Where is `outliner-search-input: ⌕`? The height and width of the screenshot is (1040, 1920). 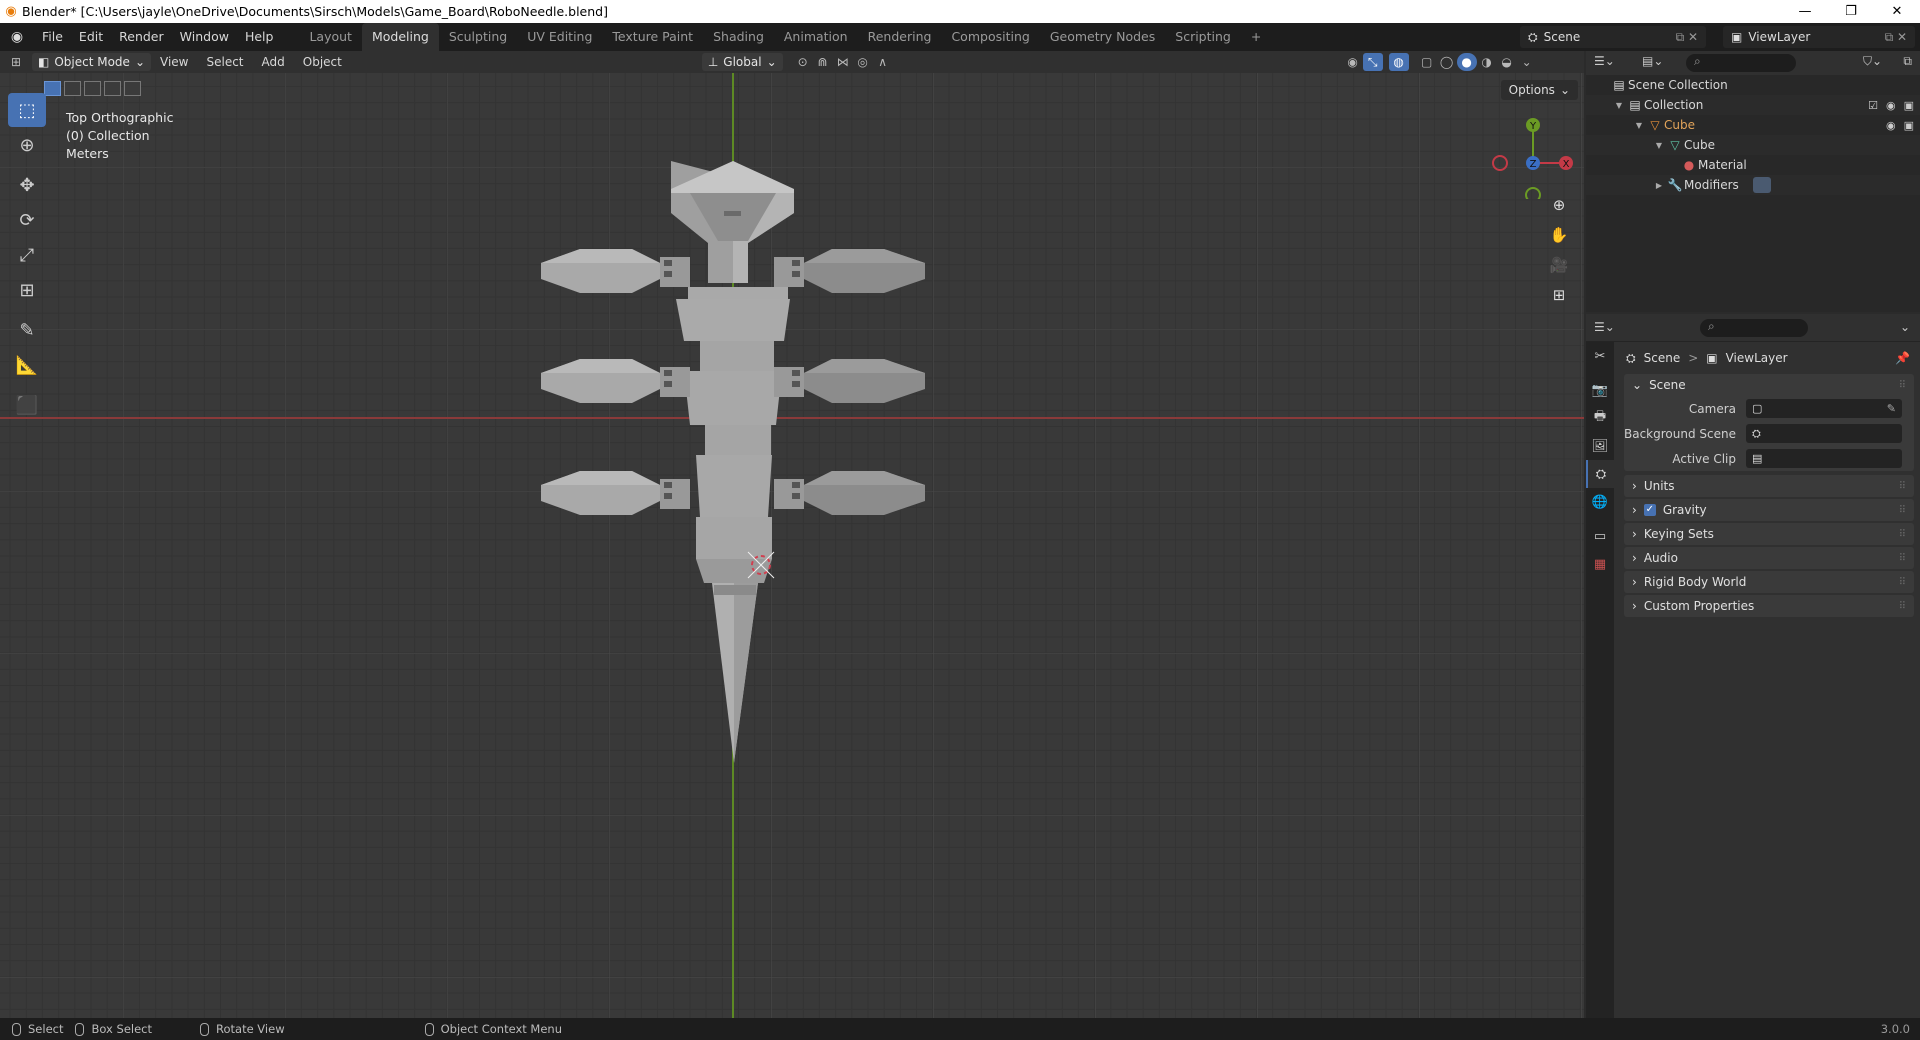 outliner-search-input: ⌕ is located at coordinates (1741, 63).